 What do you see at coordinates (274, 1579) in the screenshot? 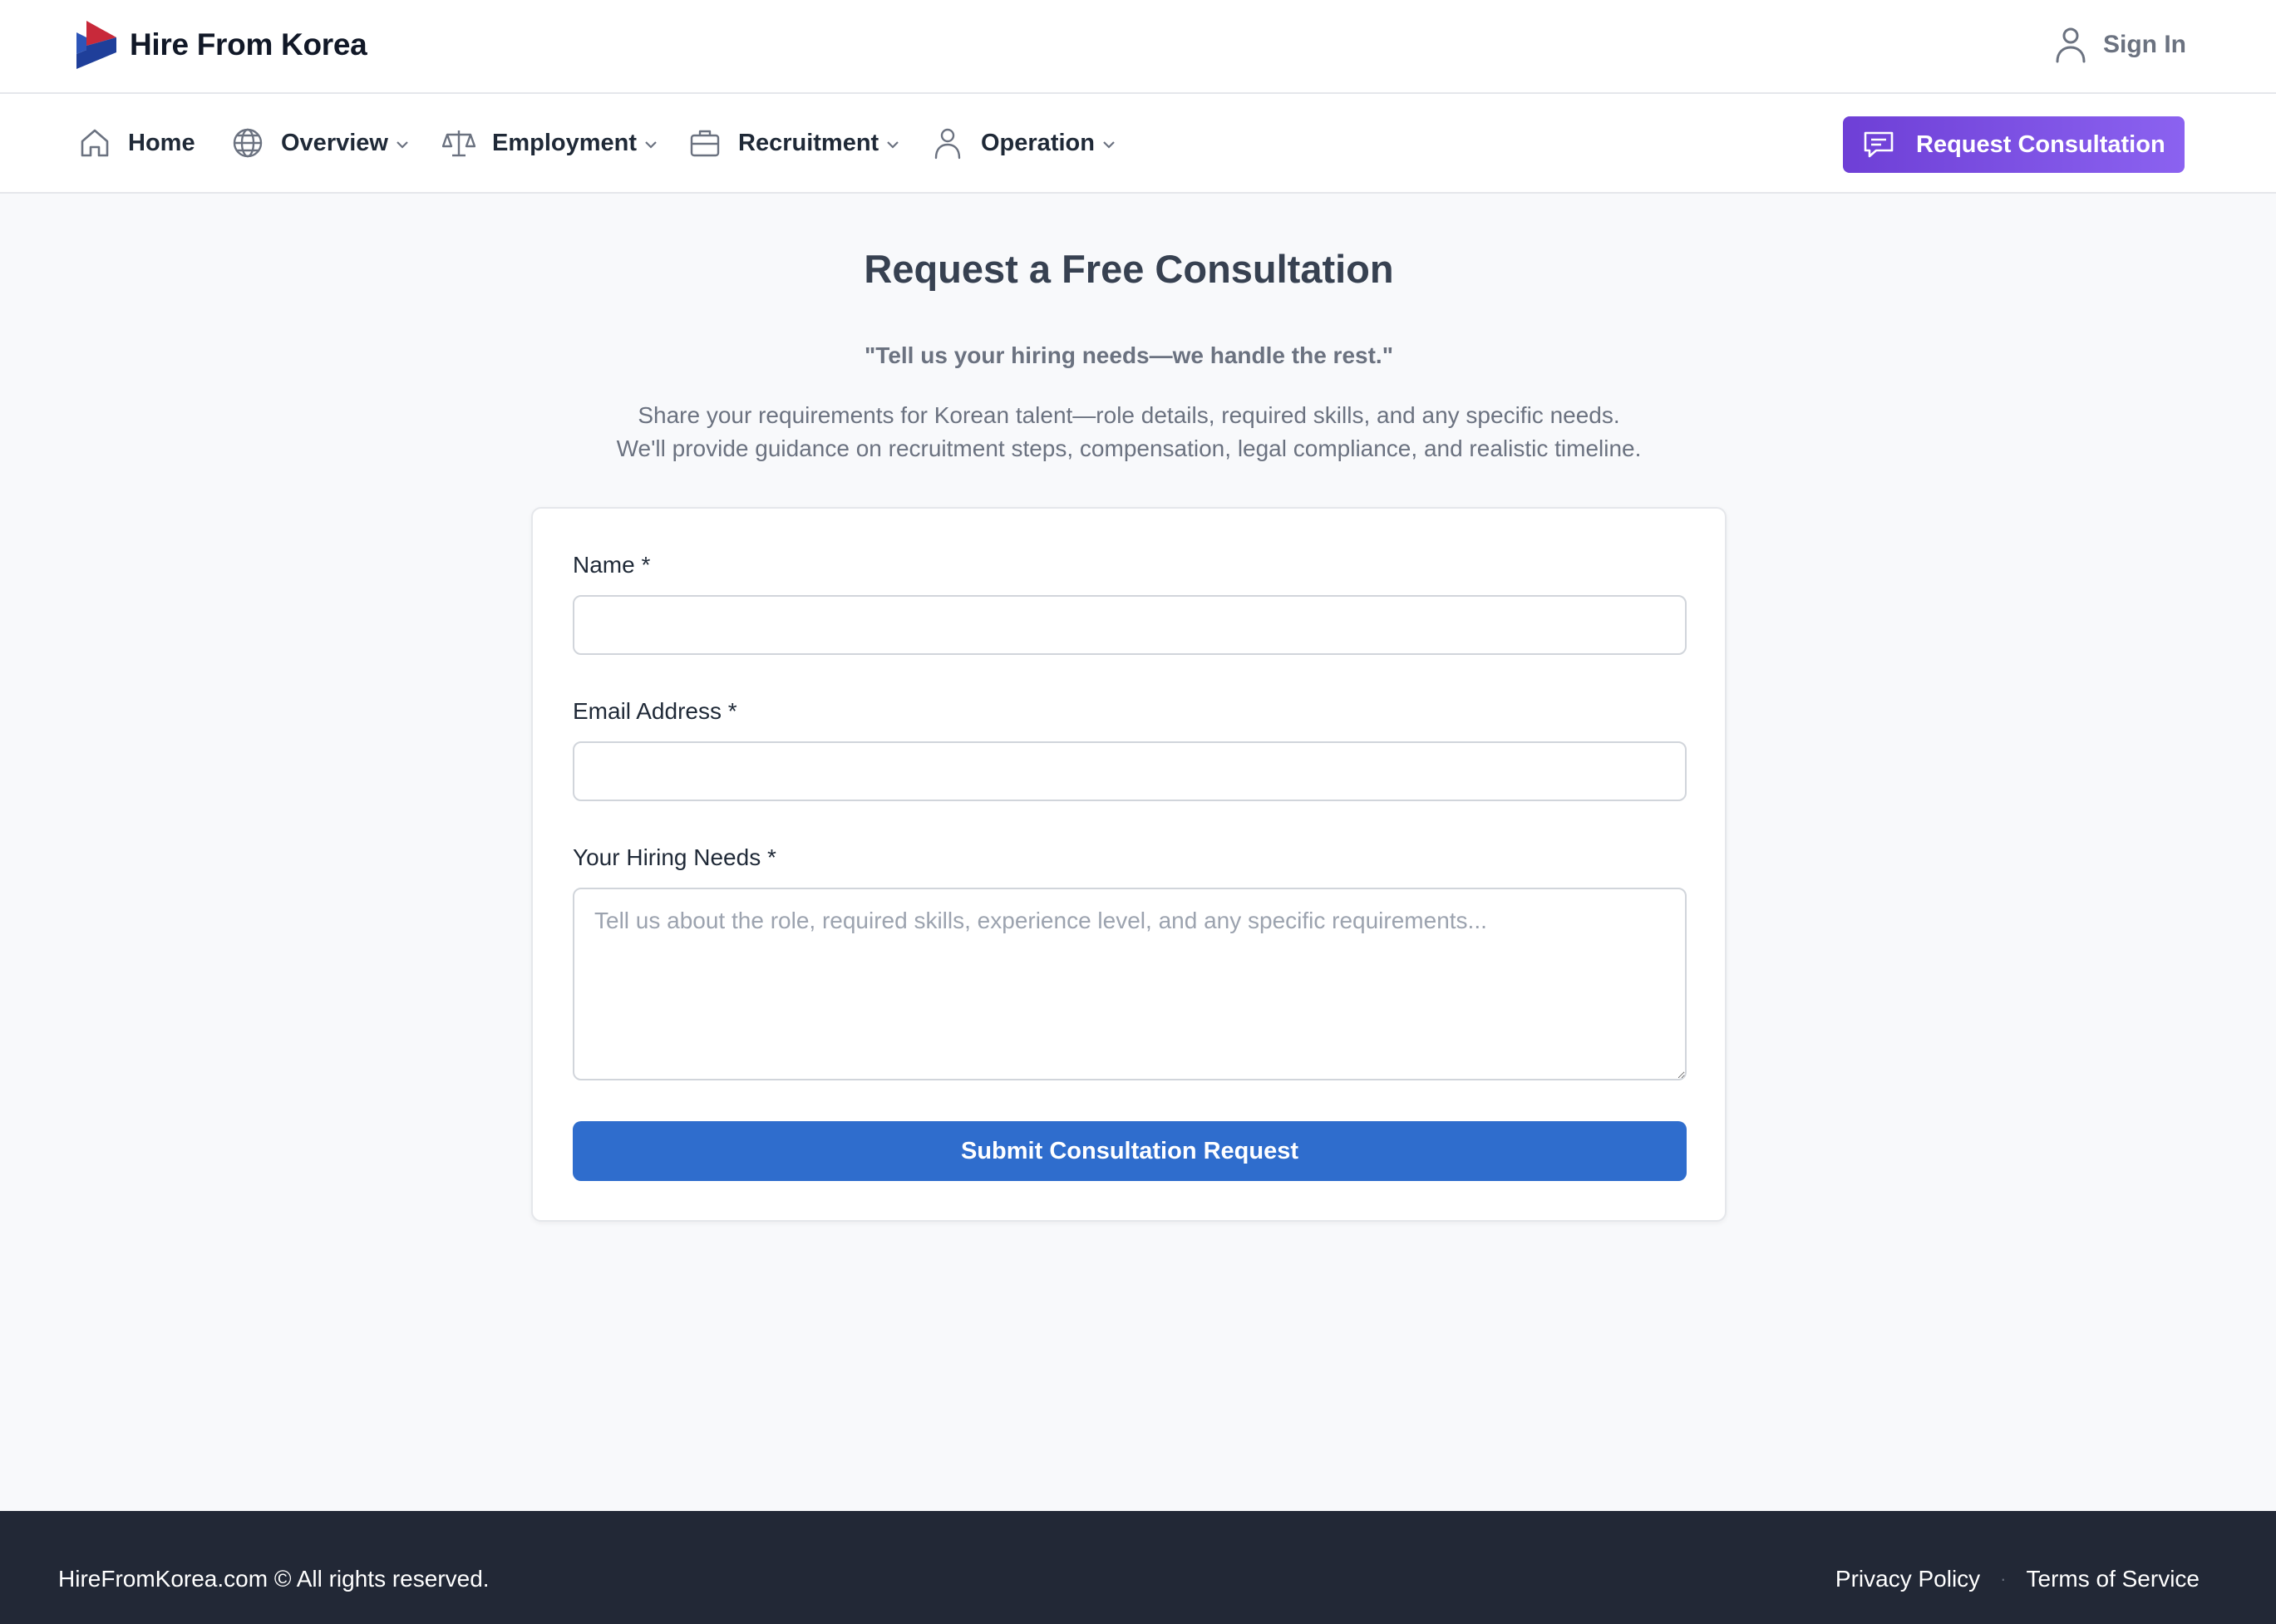
I see `copyright-text: HireFromKorea.com © All rights reserved.` at bounding box center [274, 1579].